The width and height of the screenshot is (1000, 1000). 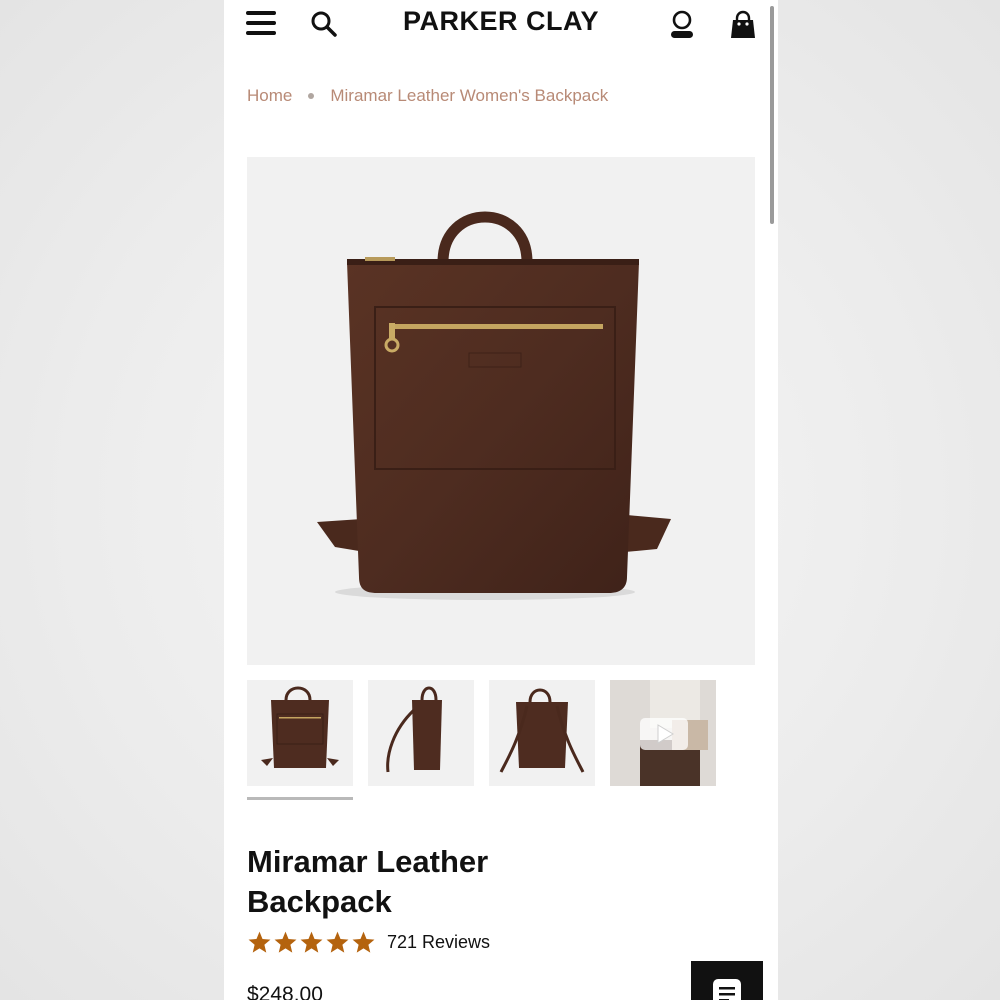 What do you see at coordinates (743, 25) in the screenshot?
I see `shopping-bag-icon` at bounding box center [743, 25].